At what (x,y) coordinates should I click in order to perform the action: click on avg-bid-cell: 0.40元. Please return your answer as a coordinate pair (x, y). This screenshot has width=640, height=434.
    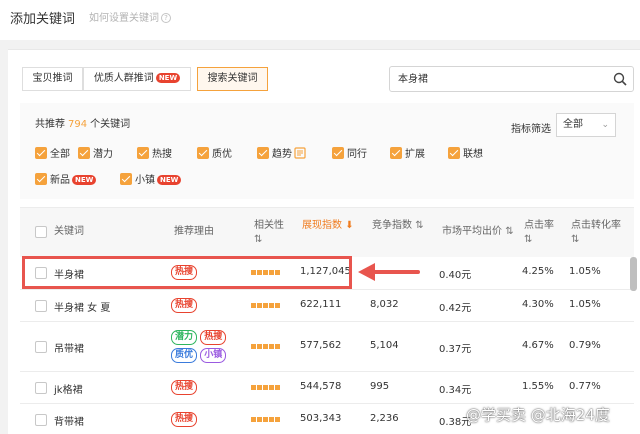
    Looking at the image, I should click on (455, 275).